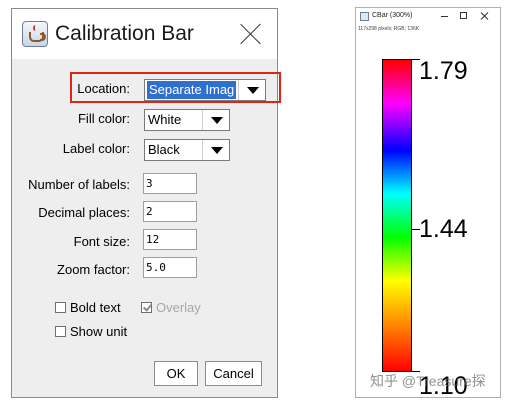 The height and width of the screenshot is (409, 512). I want to click on ok-button: OK, so click(176, 373).